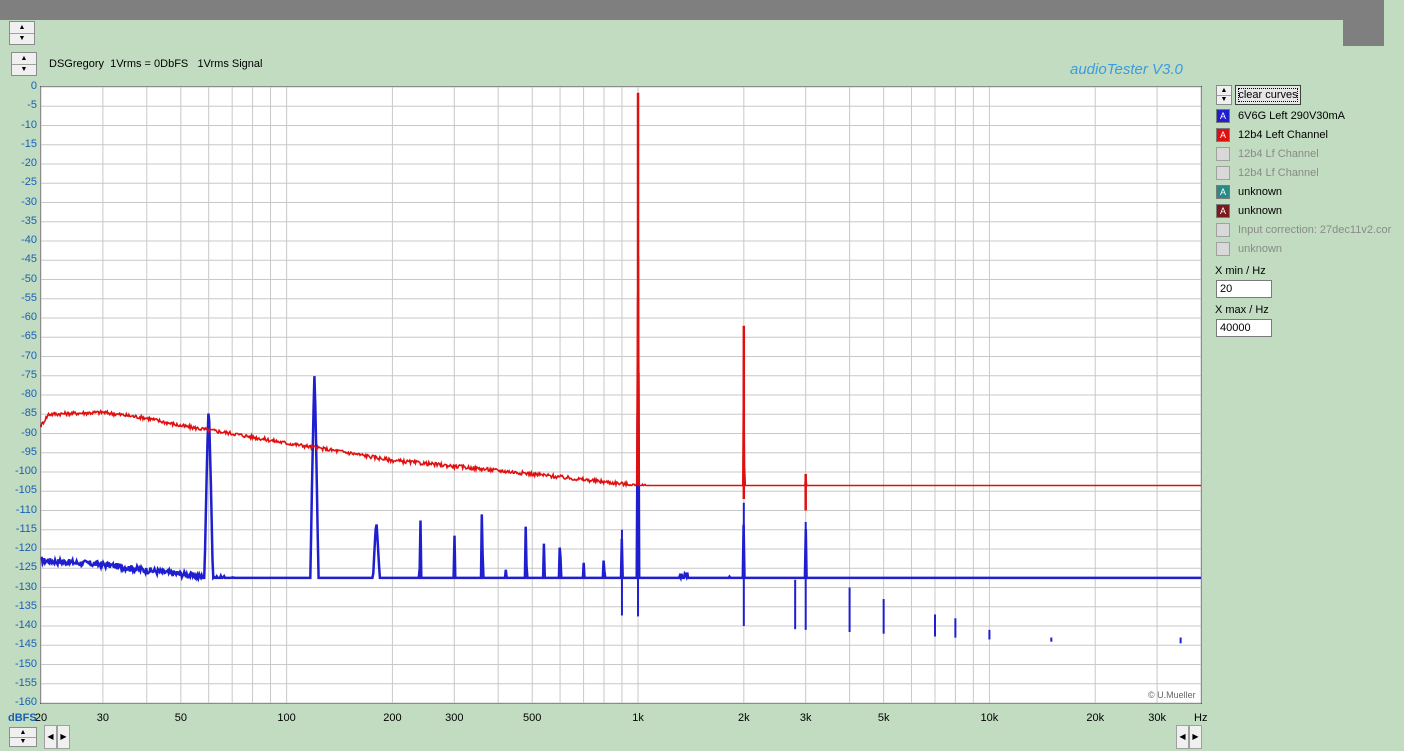 The height and width of the screenshot is (751, 1404). Describe the element at coordinates (25, 663) in the screenshot. I see `y-tick-label: -150` at that location.